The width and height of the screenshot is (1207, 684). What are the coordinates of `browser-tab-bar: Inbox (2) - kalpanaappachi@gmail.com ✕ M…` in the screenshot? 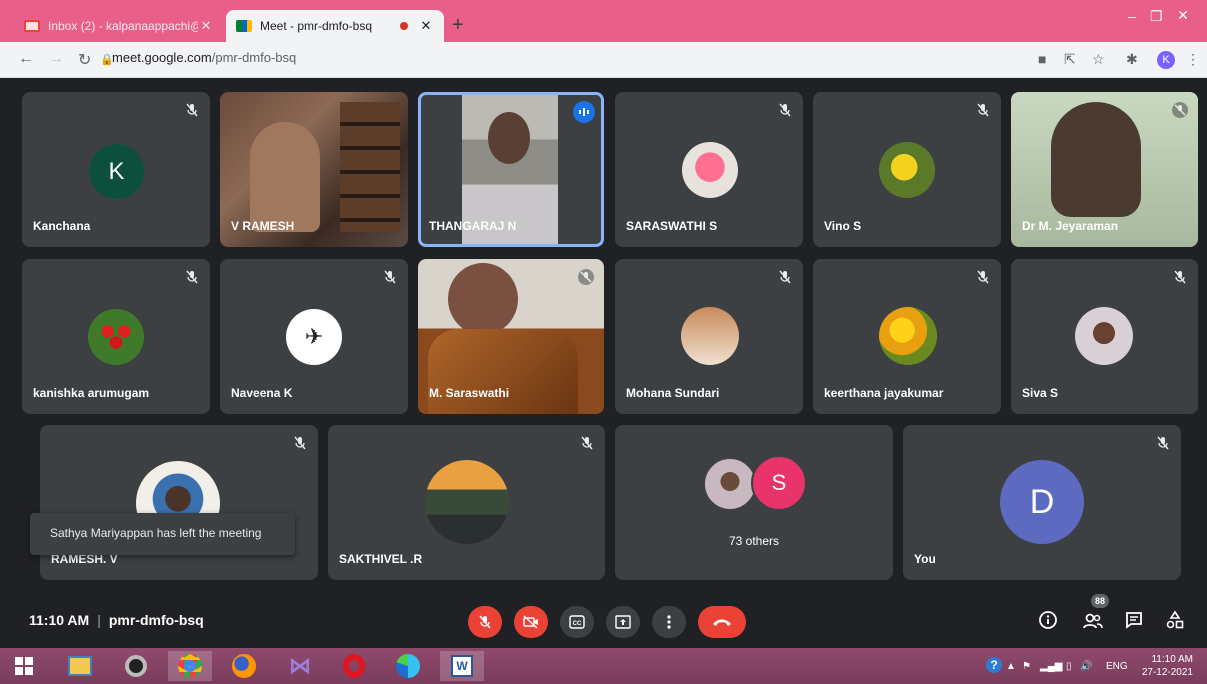 It's located at (603, 21).